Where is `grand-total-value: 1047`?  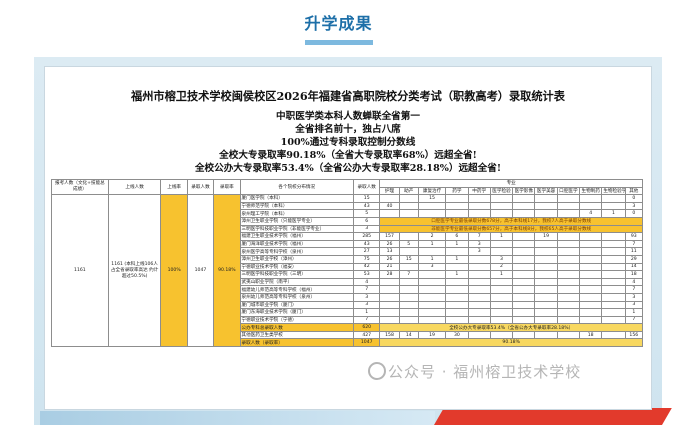 grand-total-value: 1047 is located at coordinates (367, 343).